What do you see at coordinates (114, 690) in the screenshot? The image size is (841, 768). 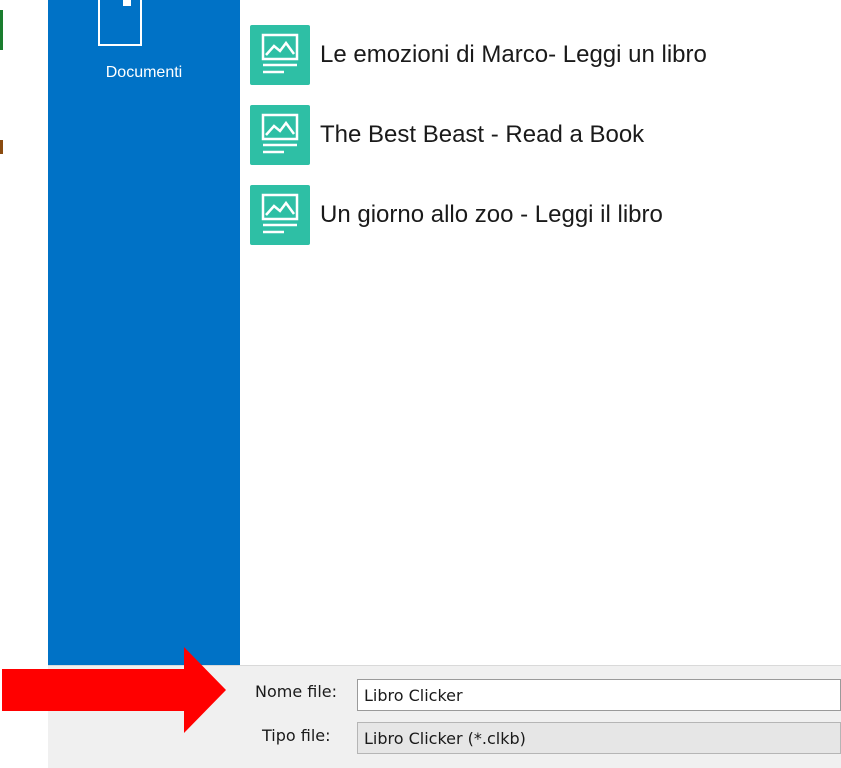 I see `red-arrow-icon` at bounding box center [114, 690].